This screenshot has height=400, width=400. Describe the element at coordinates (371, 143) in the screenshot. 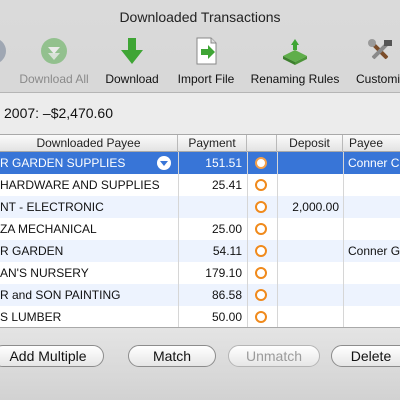

I see `column-header-payee: Payee` at that location.